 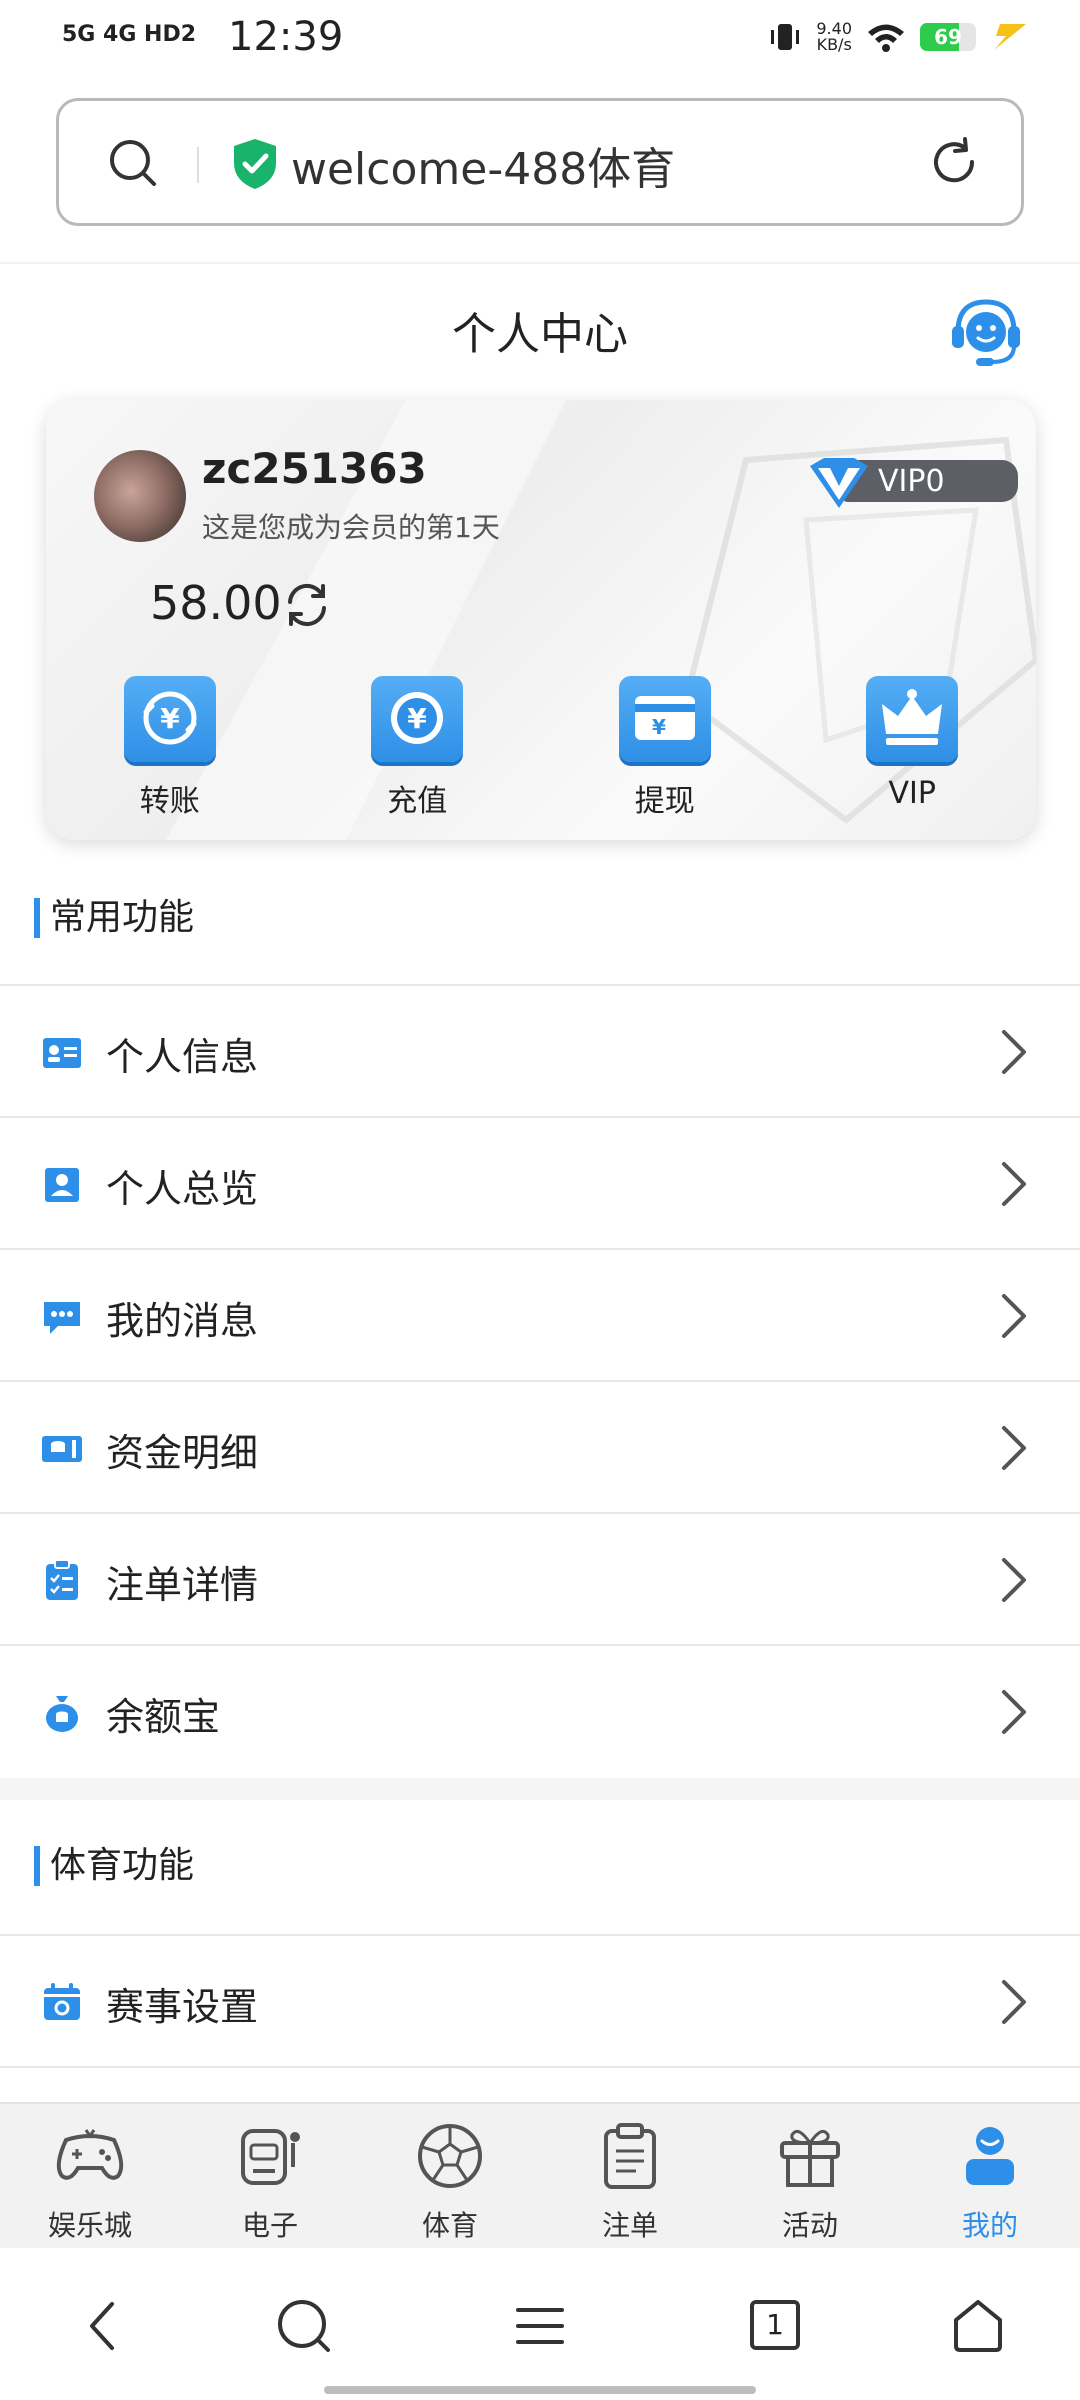 What do you see at coordinates (62, 1185) in the screenshot?
I see `profile-overview-icon` at bounding box center [62, 1185].